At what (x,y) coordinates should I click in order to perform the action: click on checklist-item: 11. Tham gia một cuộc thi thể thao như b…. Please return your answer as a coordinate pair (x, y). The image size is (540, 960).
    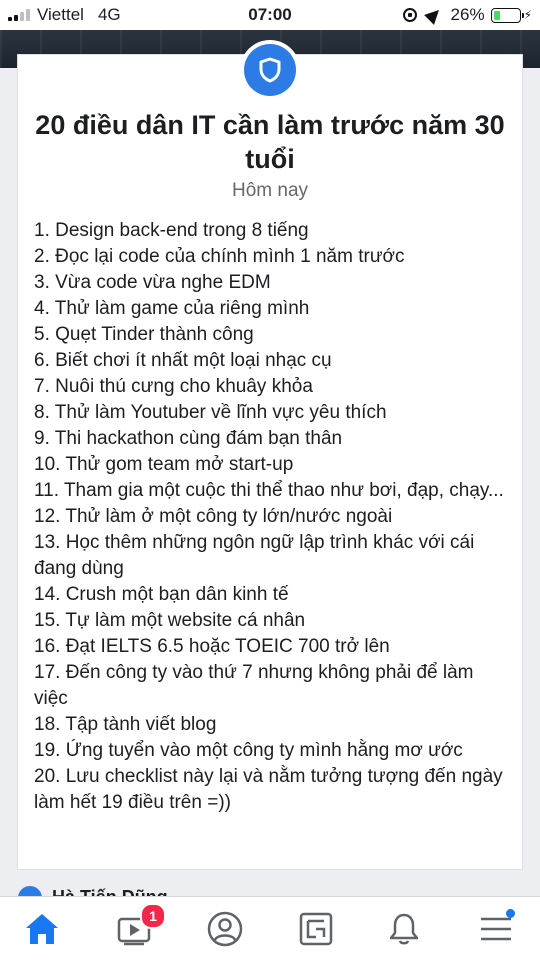
    Looking at the image, I should click on (269, 490).